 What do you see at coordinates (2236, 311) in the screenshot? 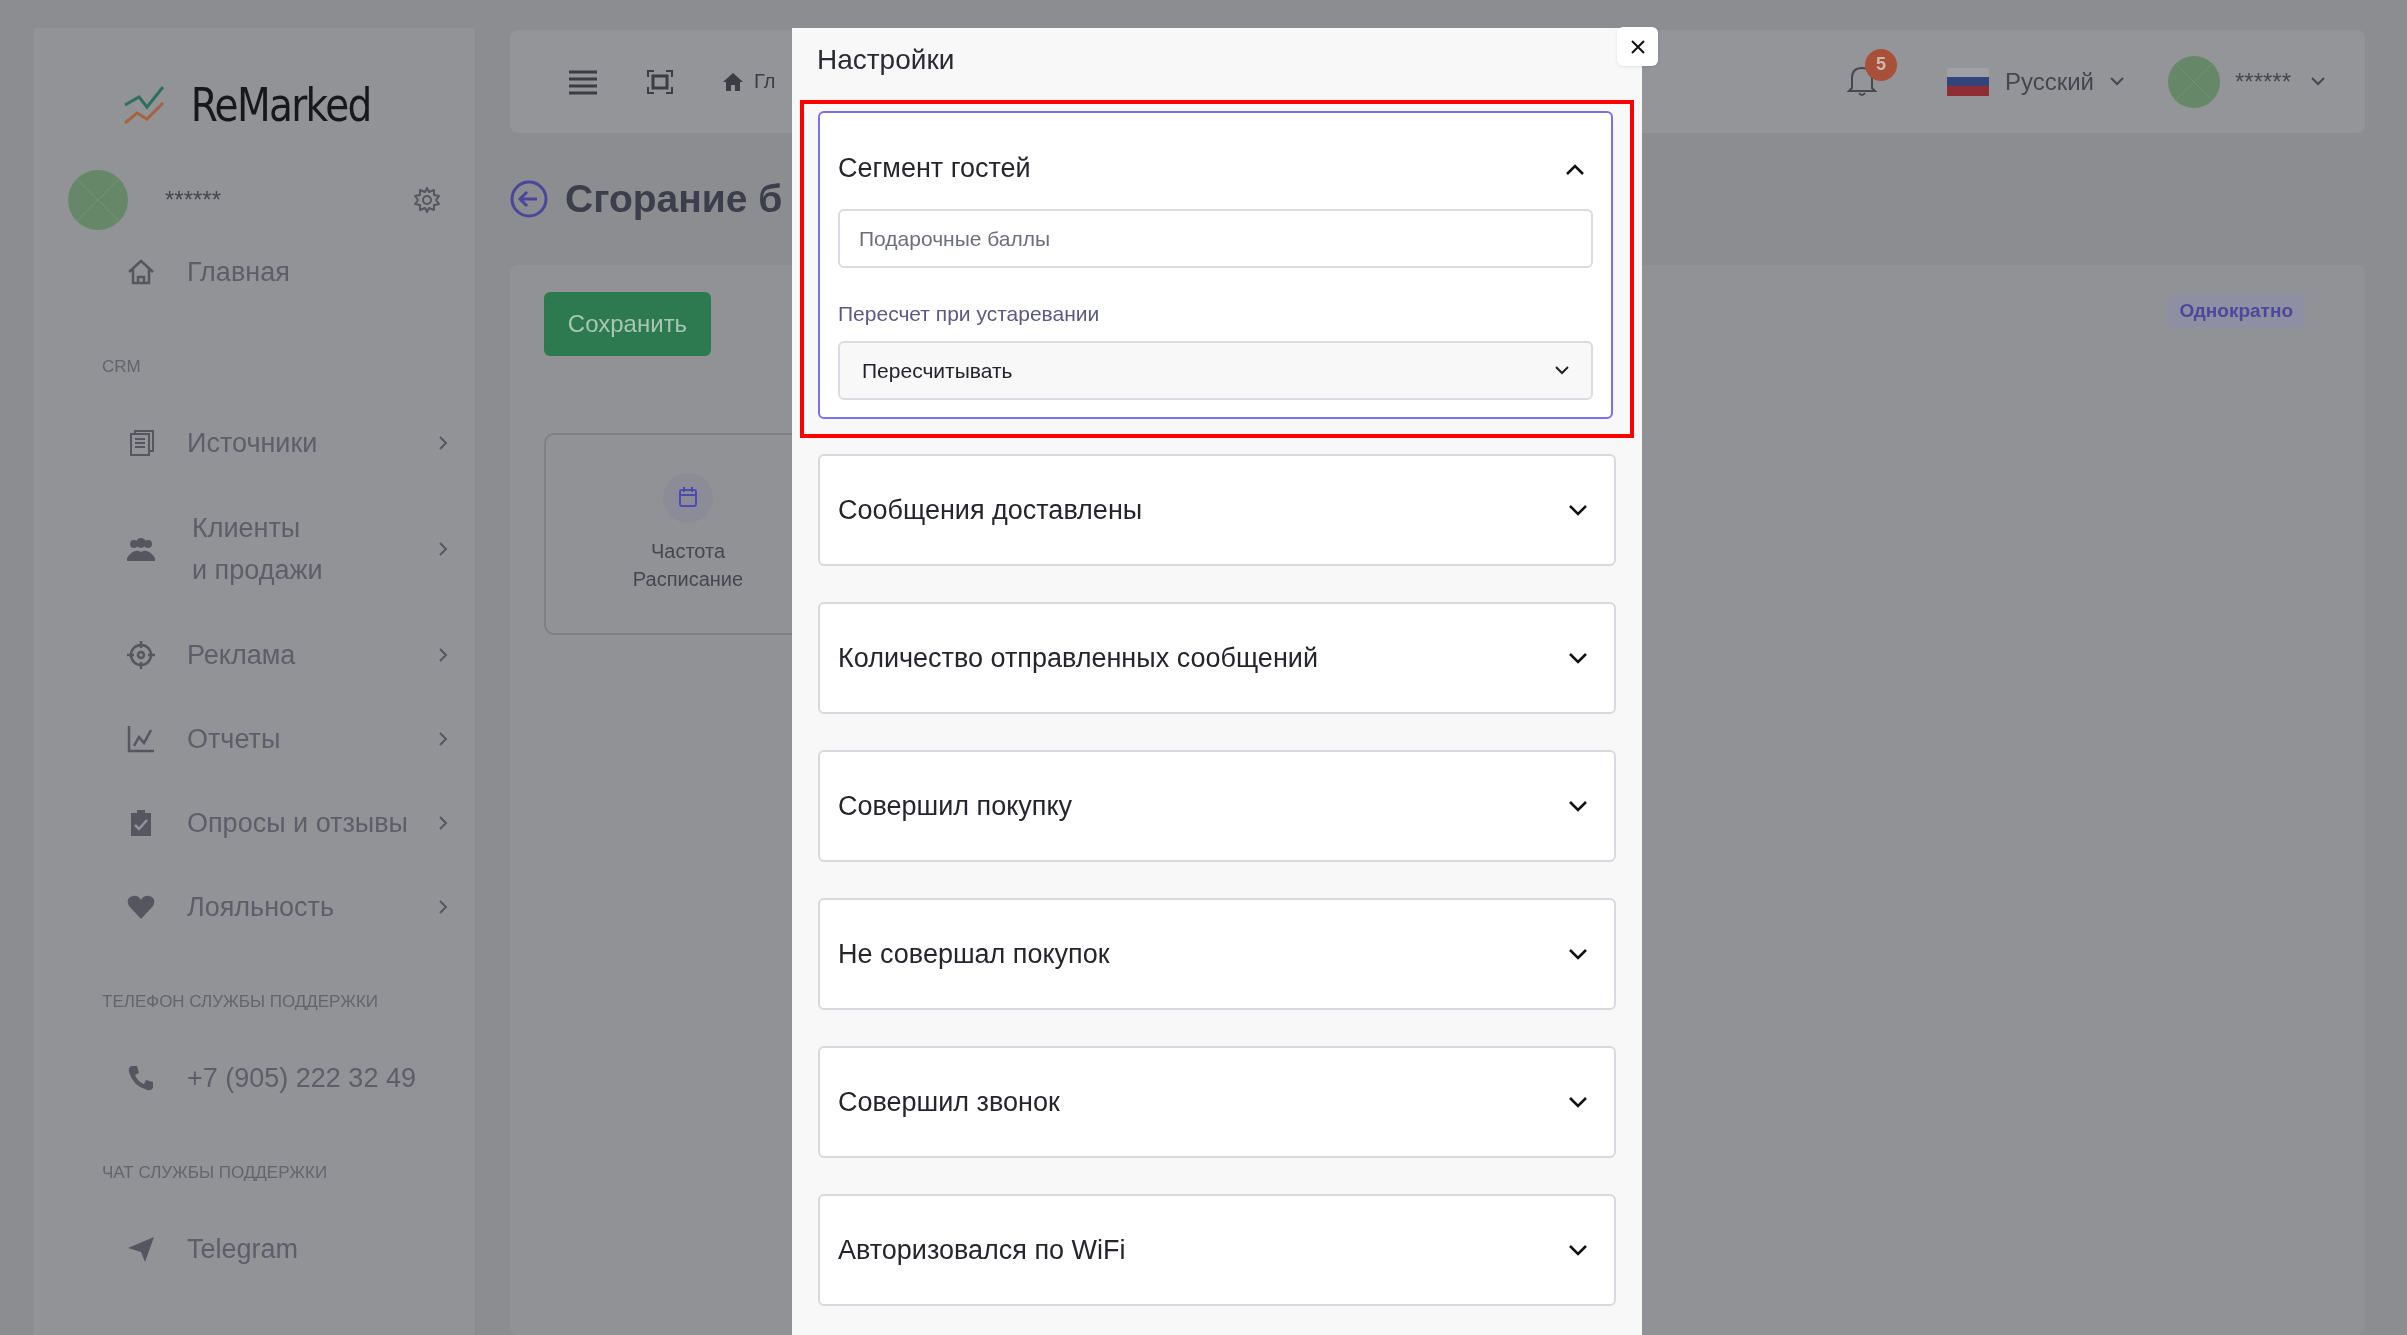
I see `frequency-badge: Однократно` at bounding box center [2236, 311].